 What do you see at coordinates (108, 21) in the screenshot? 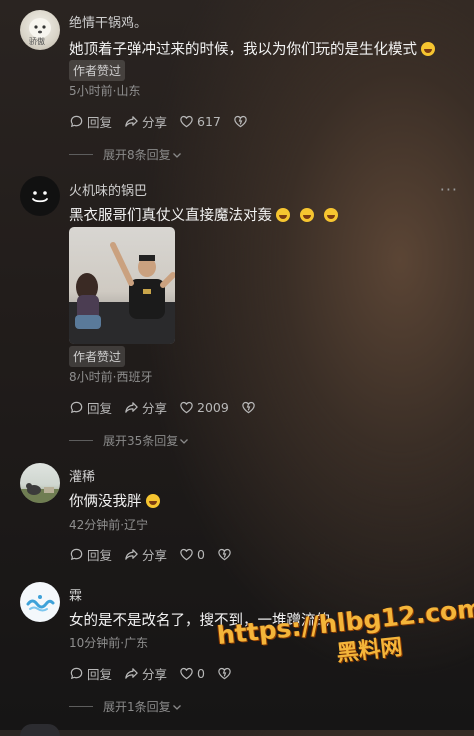
I see `username: 绝情干锅鸡。` at bounding box center [108, 21].